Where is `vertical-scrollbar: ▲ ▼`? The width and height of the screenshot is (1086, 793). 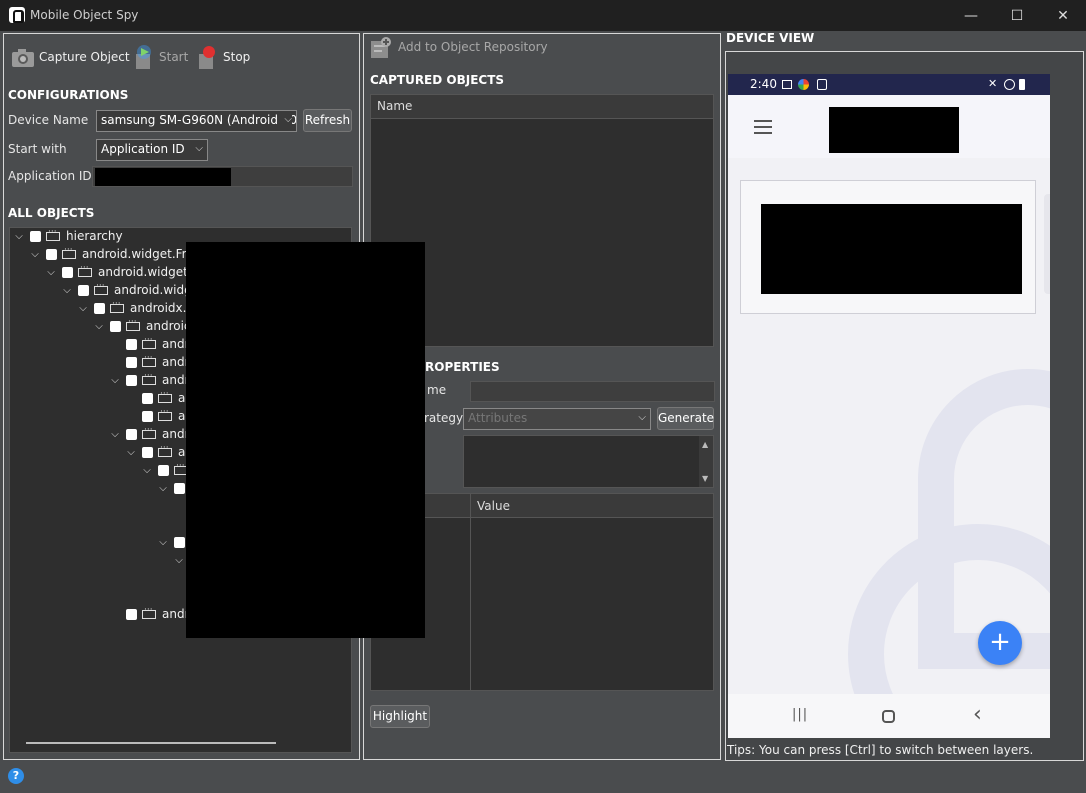 vertical-scrollbar: ▲ ▼ is located at coordinates (706, 461).